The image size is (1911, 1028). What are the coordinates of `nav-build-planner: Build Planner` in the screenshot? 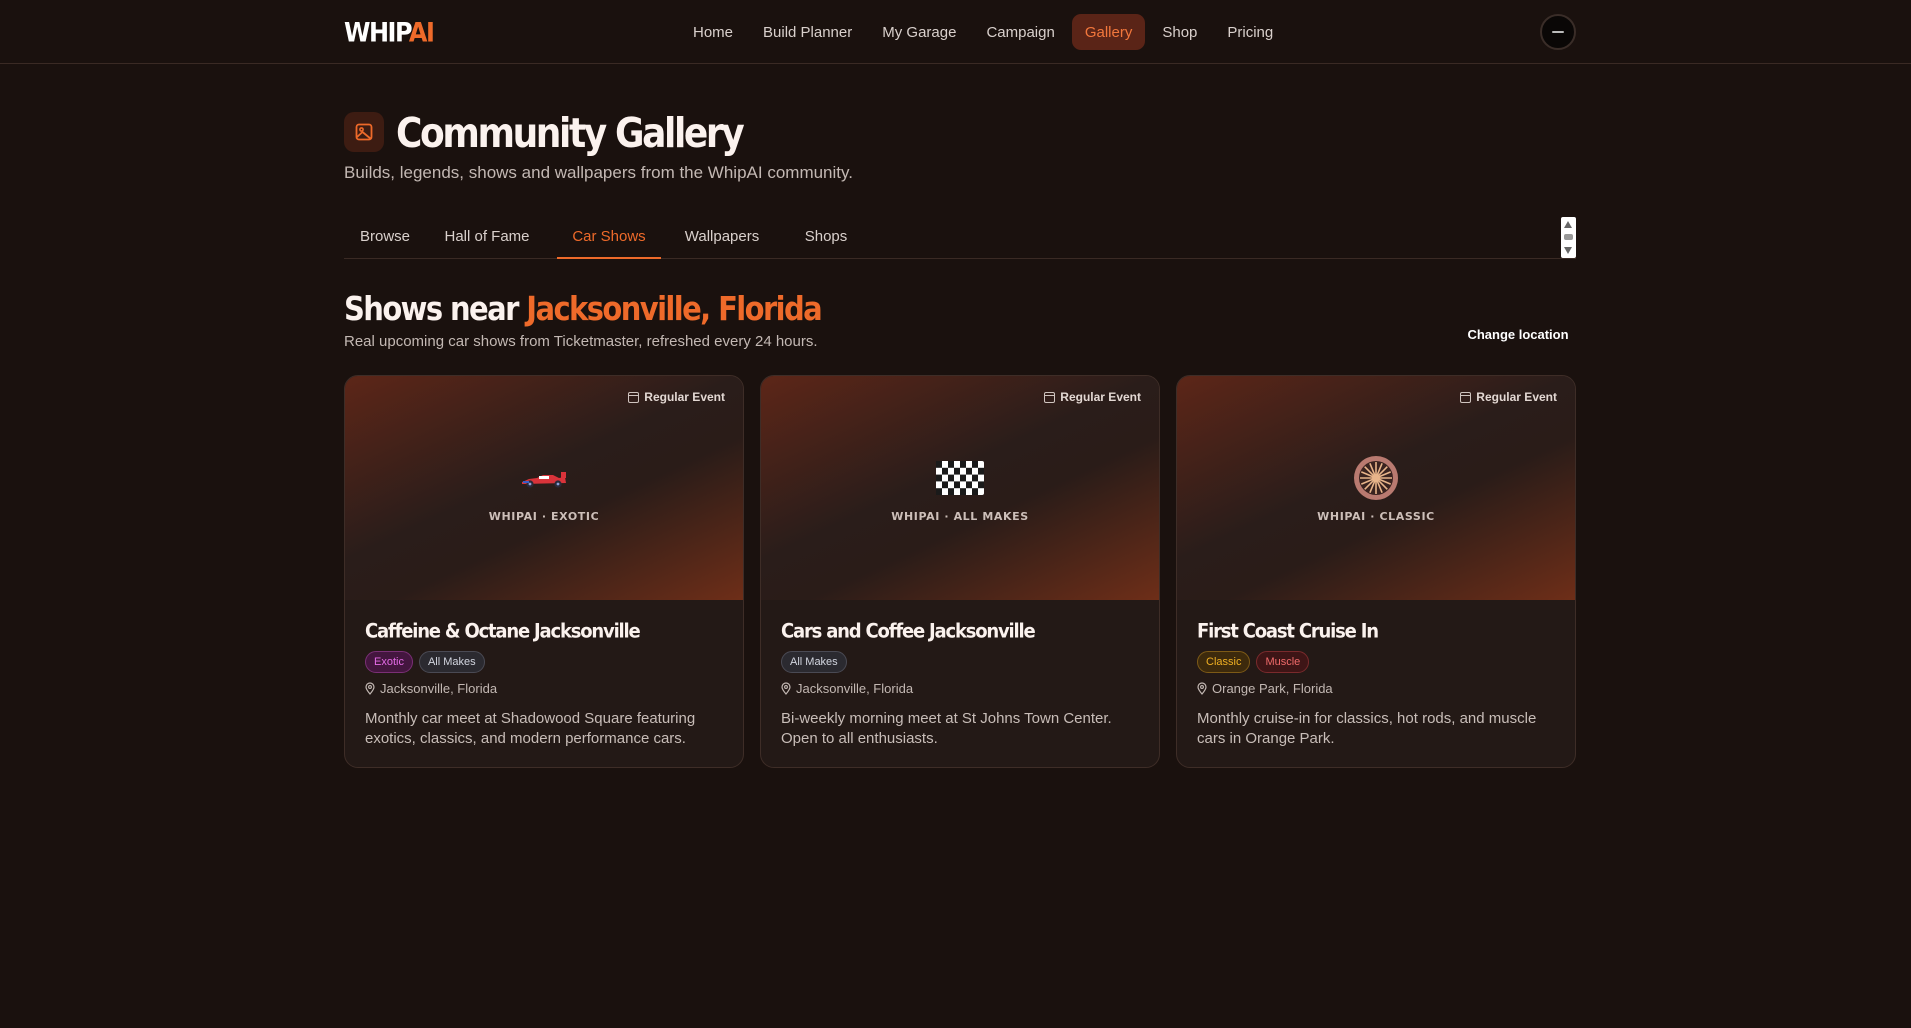 It's located at (807, 32).